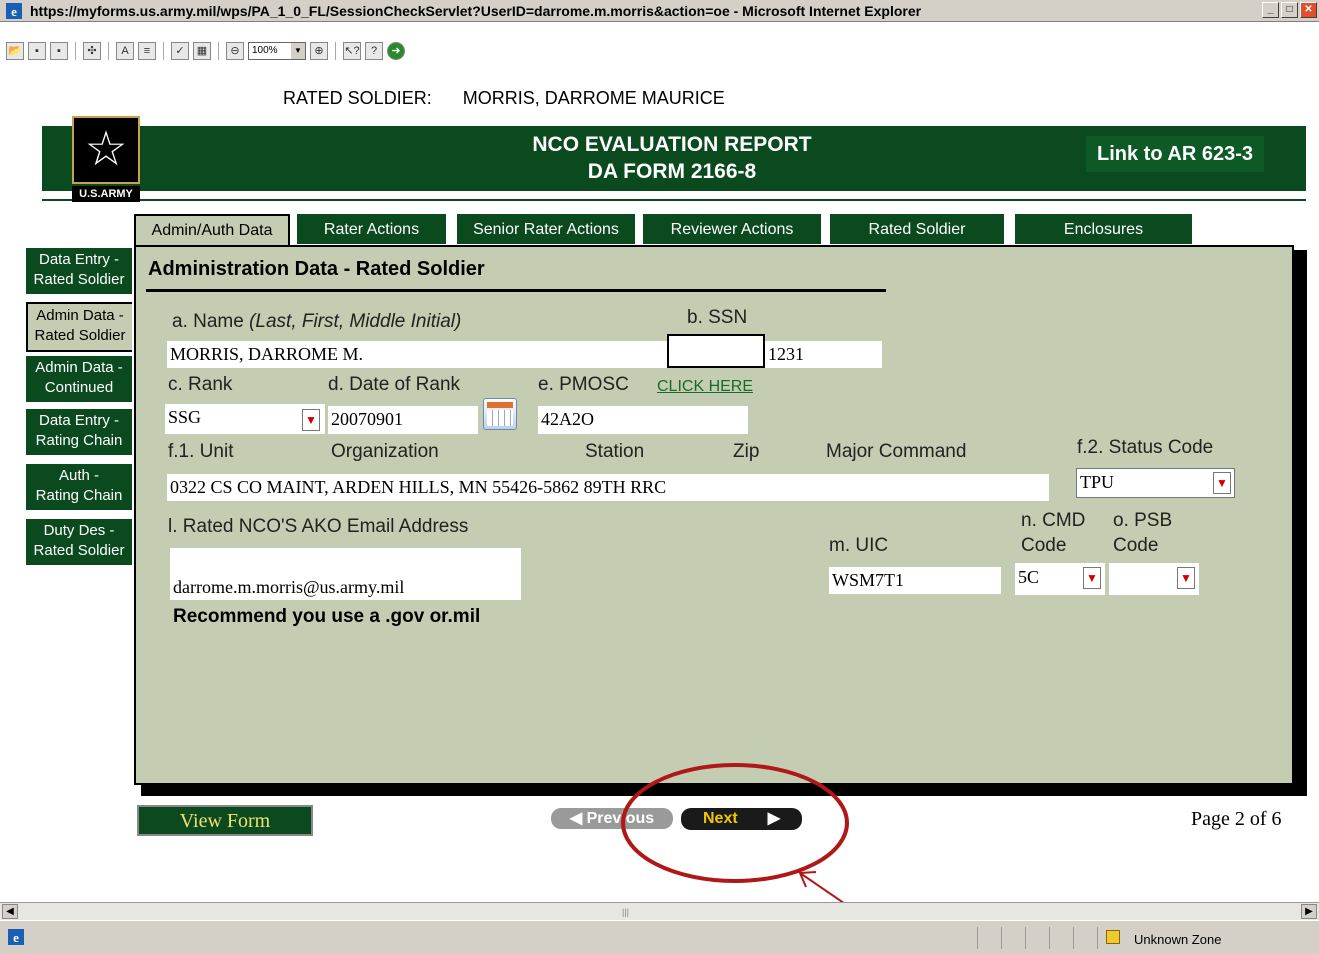 The height and width of the screenshot is (954, 1319). What do you see at coordinates (319, 51) in the screenshot?
I see `zoom-in-icon: ⊕` at bounding box center [319, 51].